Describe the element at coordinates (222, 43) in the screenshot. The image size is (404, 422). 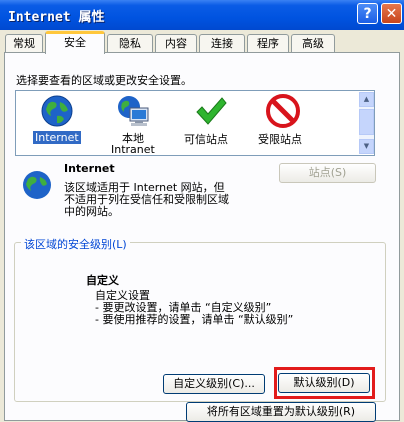
I see `tab-connections: 连接` at that location.